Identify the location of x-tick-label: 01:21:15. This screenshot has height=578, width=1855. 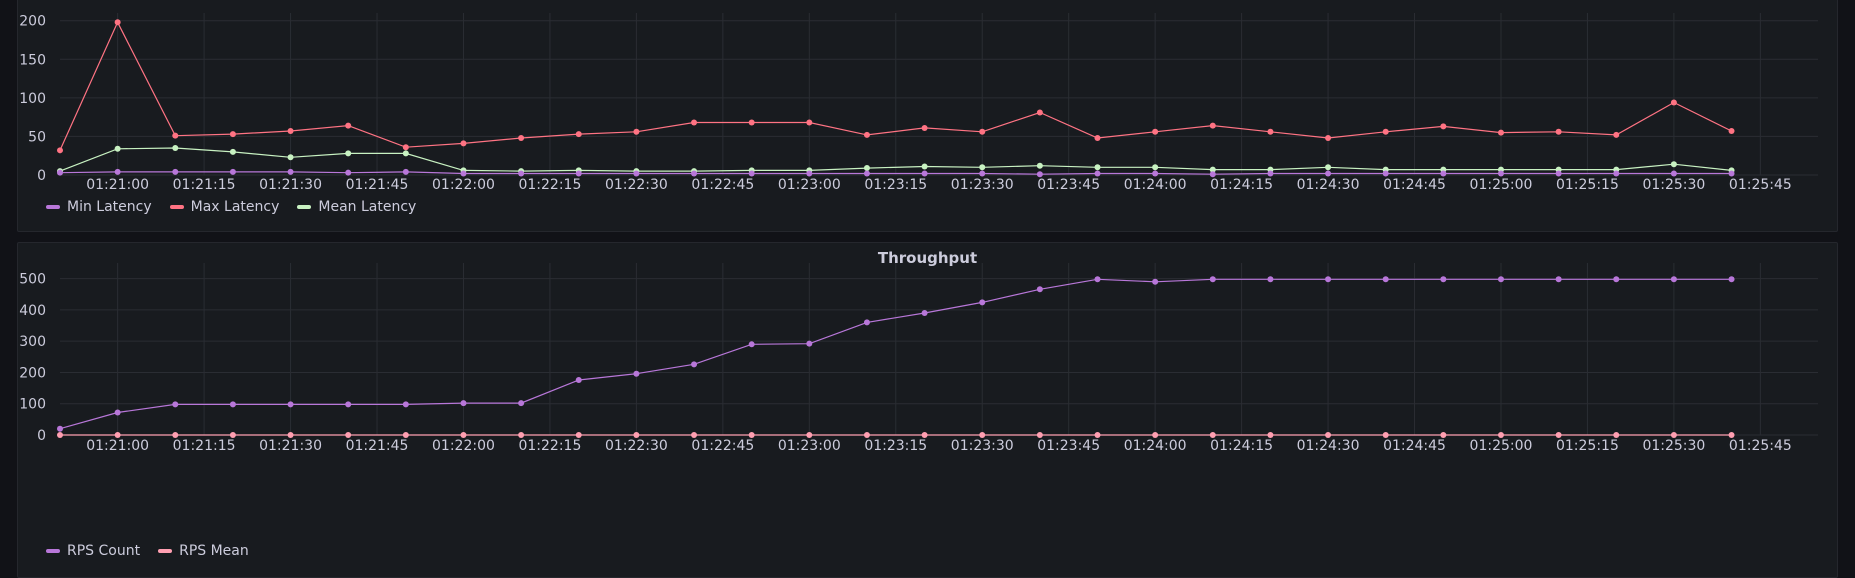
(204, 185).